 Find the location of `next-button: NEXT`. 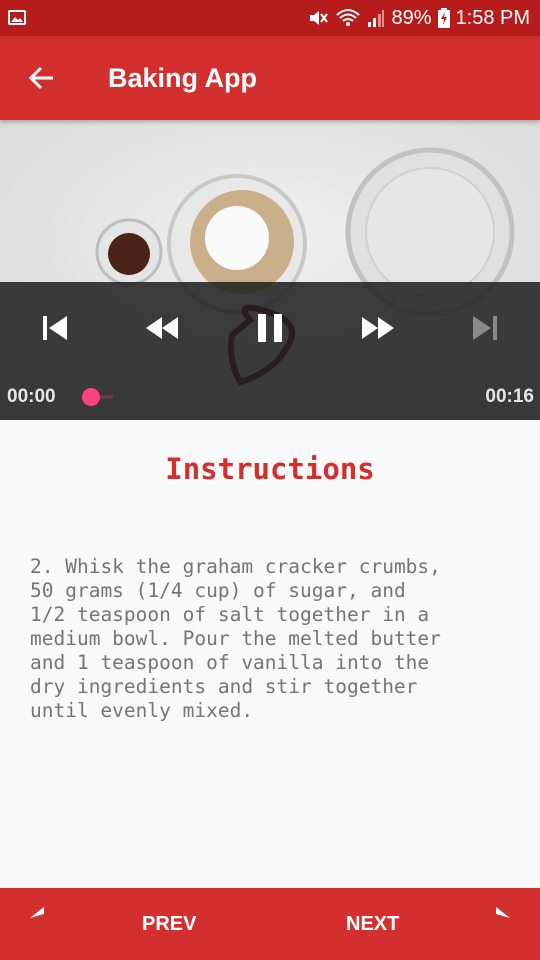

next-button: NEXT is located at coordinates (372, 924).